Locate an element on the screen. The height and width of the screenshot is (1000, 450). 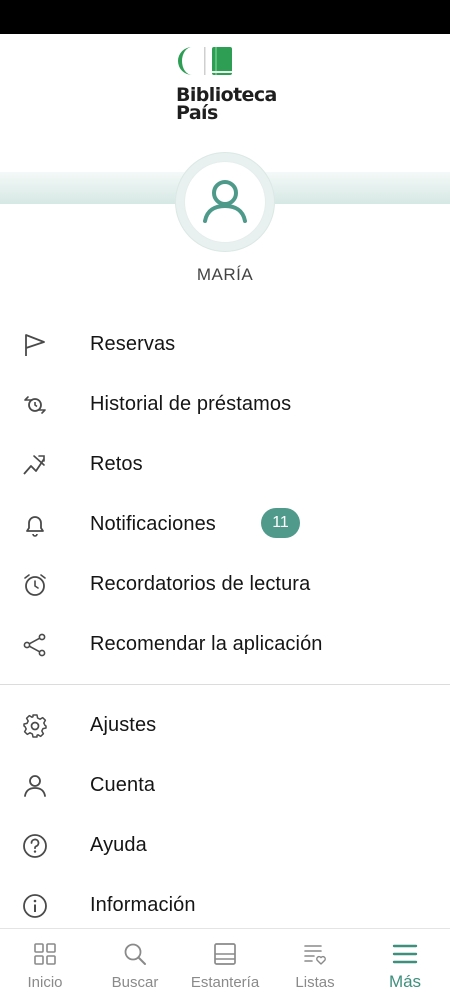
nav-inicio: Inicio is located at coordinates (45, 964).